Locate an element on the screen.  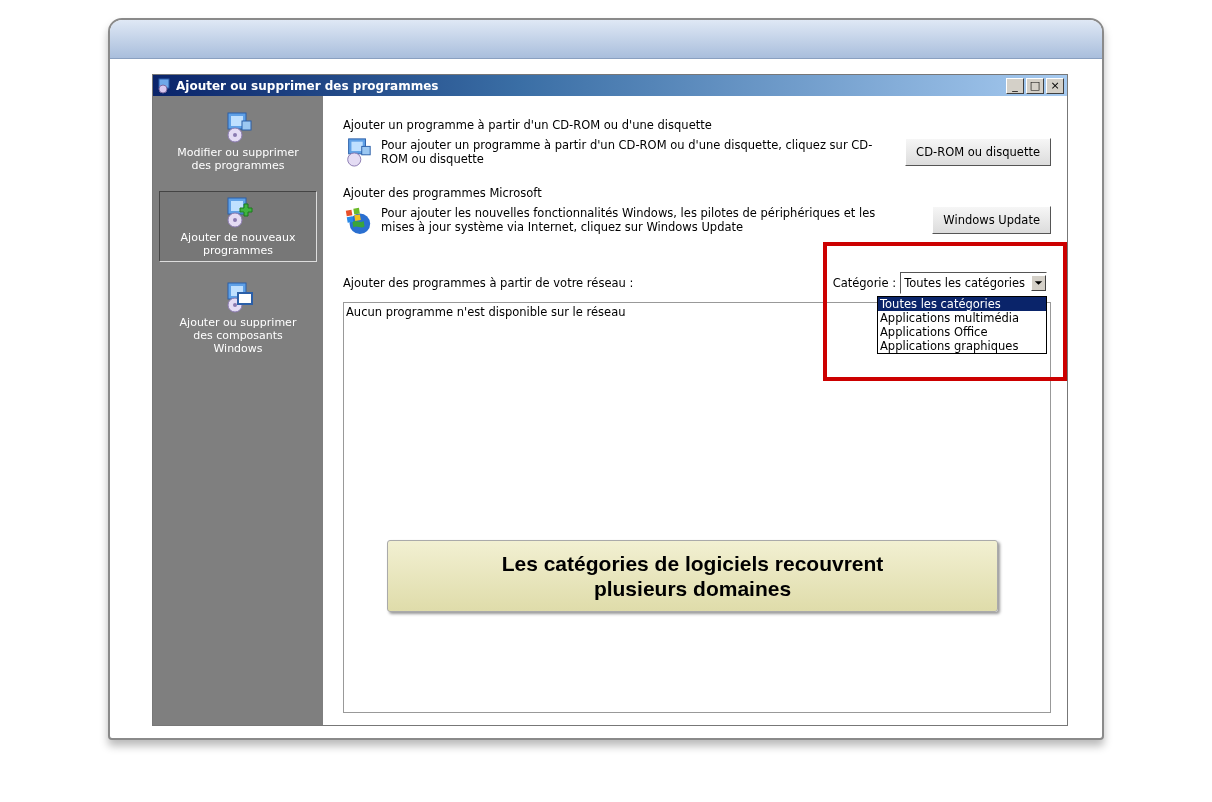
action-button: Windows Update is located at coordinates (991, 220).